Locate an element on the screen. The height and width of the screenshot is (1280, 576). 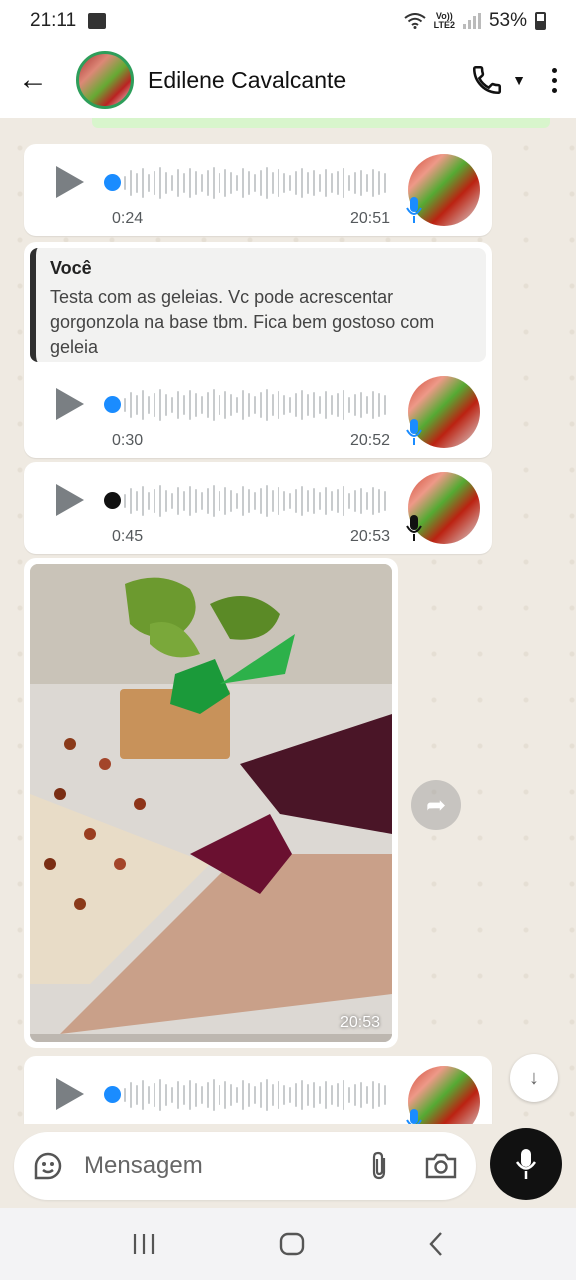
phone-icon is located at coordinates (487, 80).